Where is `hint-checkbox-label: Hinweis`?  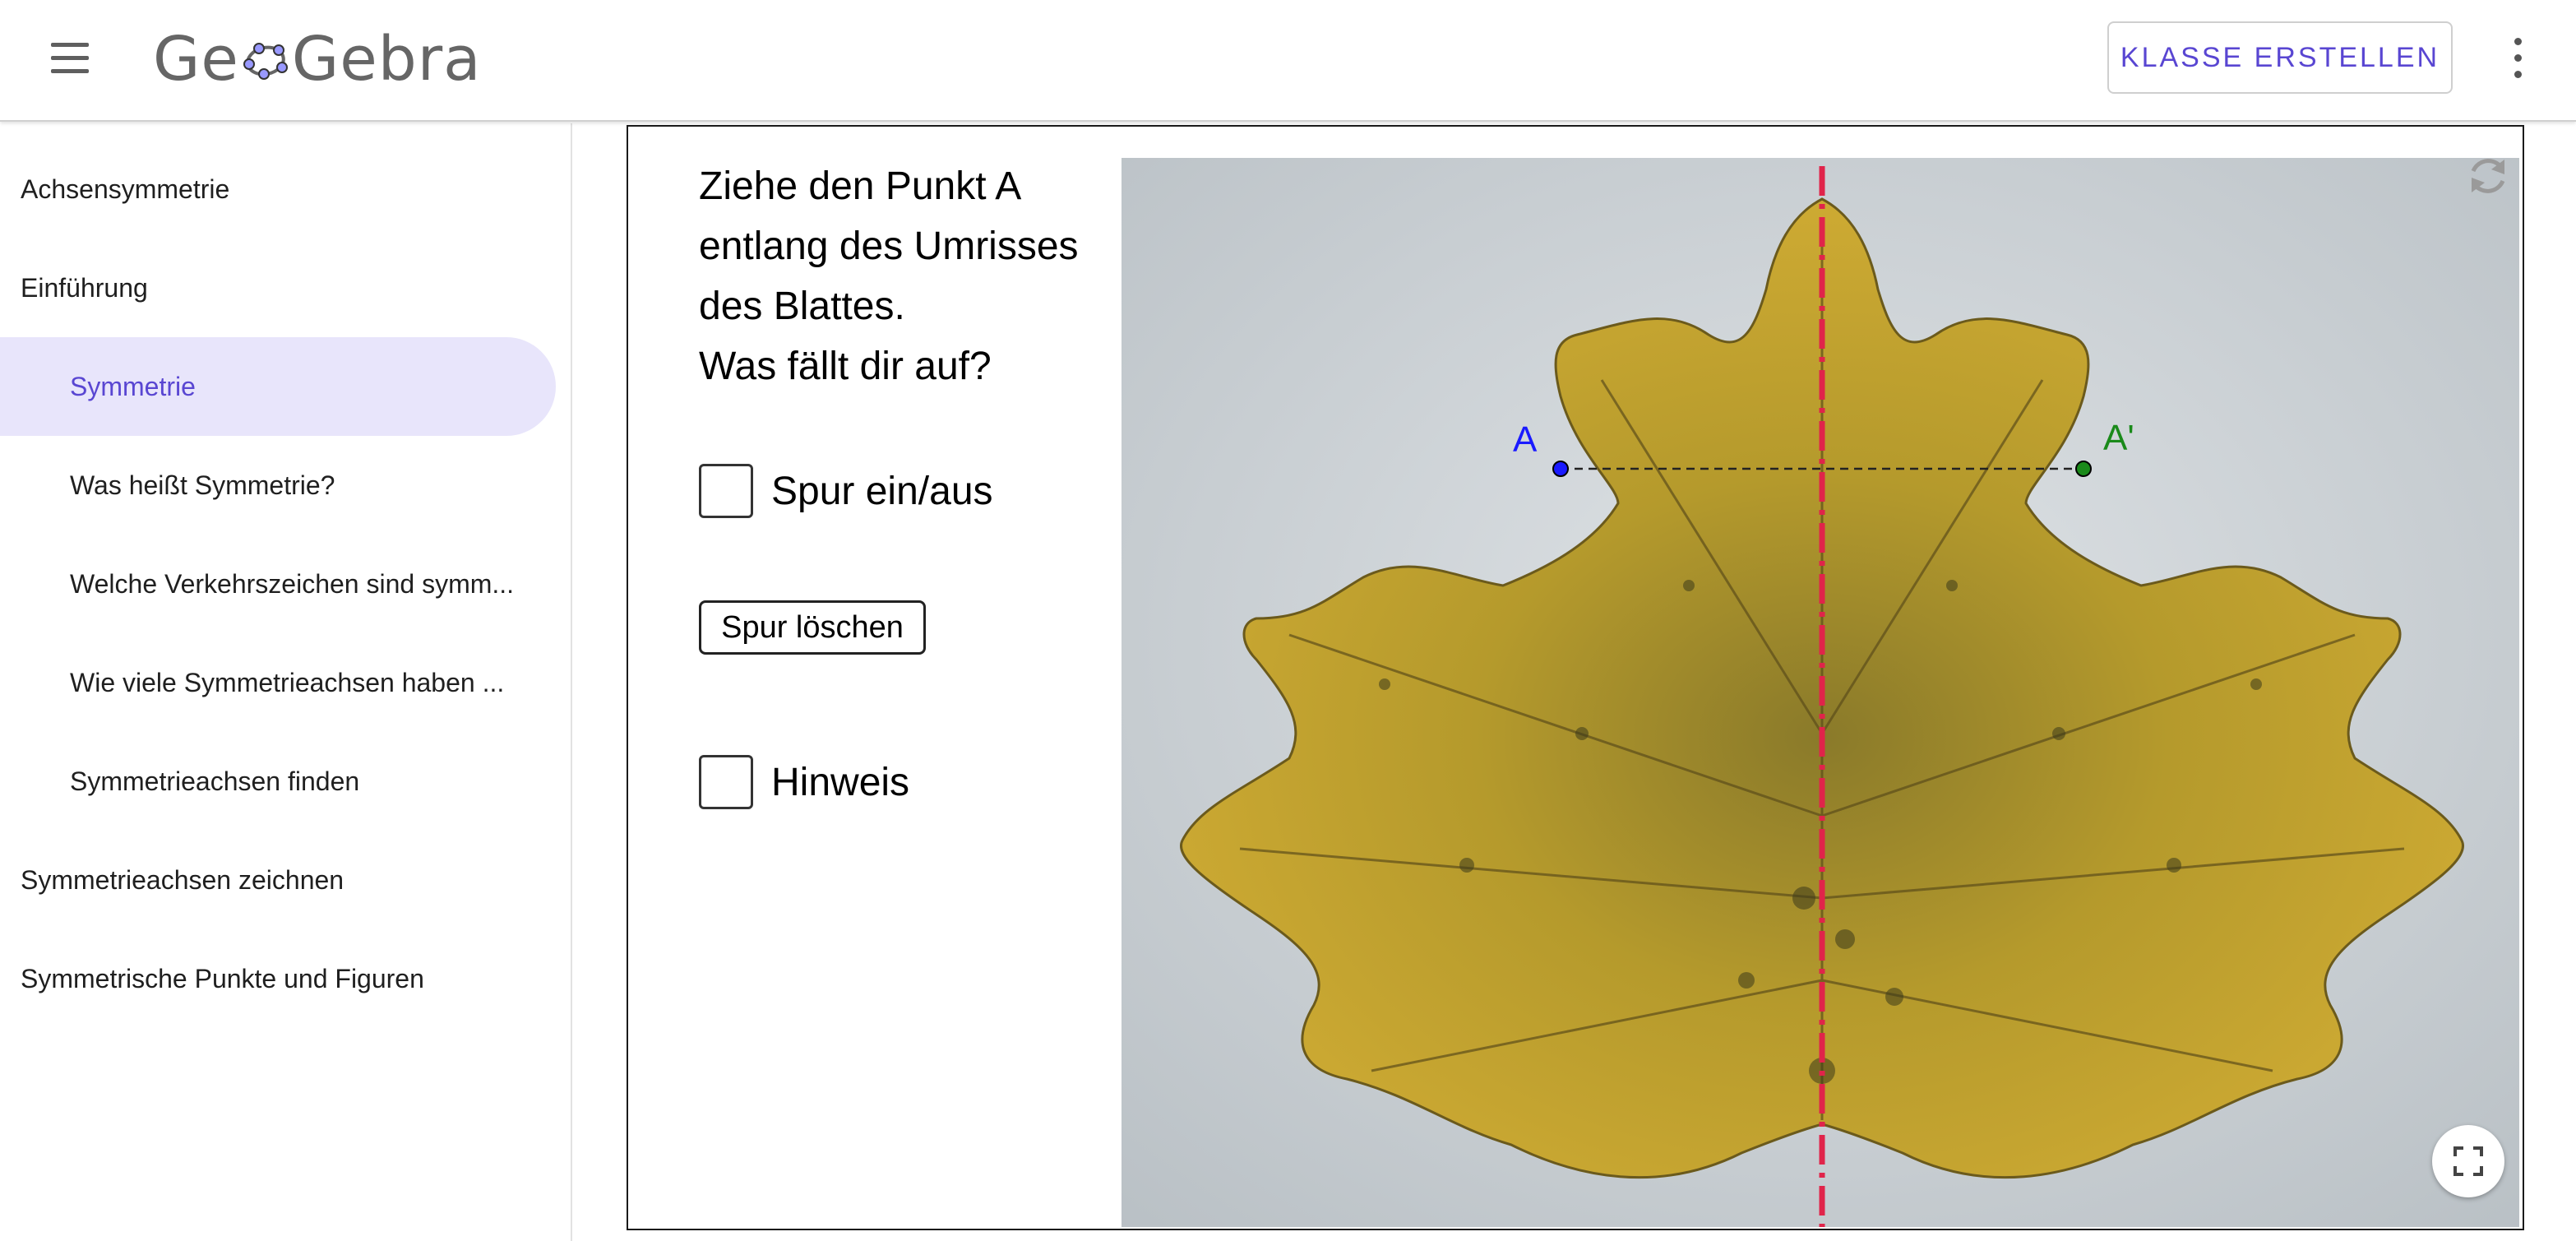 hint-checkbox-label: Hinweis is located at coordinates (840, 782).